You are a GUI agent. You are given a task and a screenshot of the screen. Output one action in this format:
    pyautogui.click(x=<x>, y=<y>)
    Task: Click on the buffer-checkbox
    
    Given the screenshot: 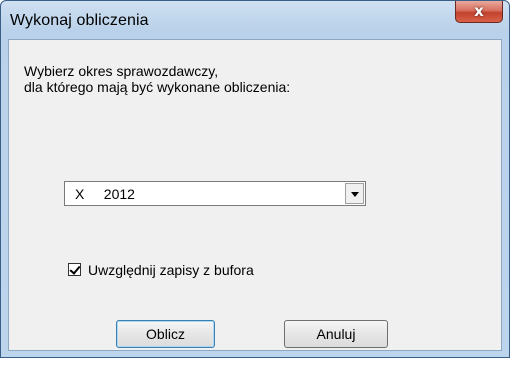 What is the action you would take?
    pyautogui.click(x=74, y=269)
    